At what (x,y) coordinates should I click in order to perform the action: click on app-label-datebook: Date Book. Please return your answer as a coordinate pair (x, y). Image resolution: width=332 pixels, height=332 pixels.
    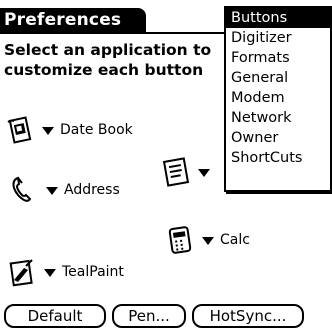
    Looking at the image, I should click on (96, 130).